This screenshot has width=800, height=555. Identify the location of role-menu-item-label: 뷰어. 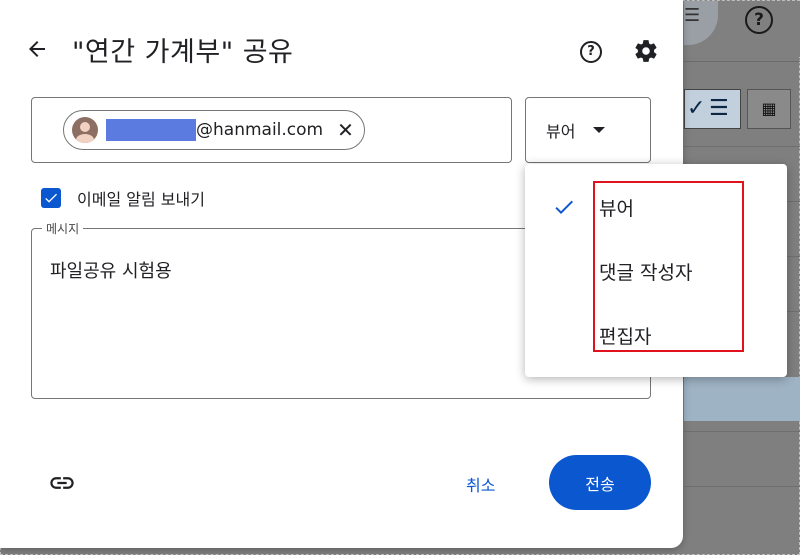
(616, 208).